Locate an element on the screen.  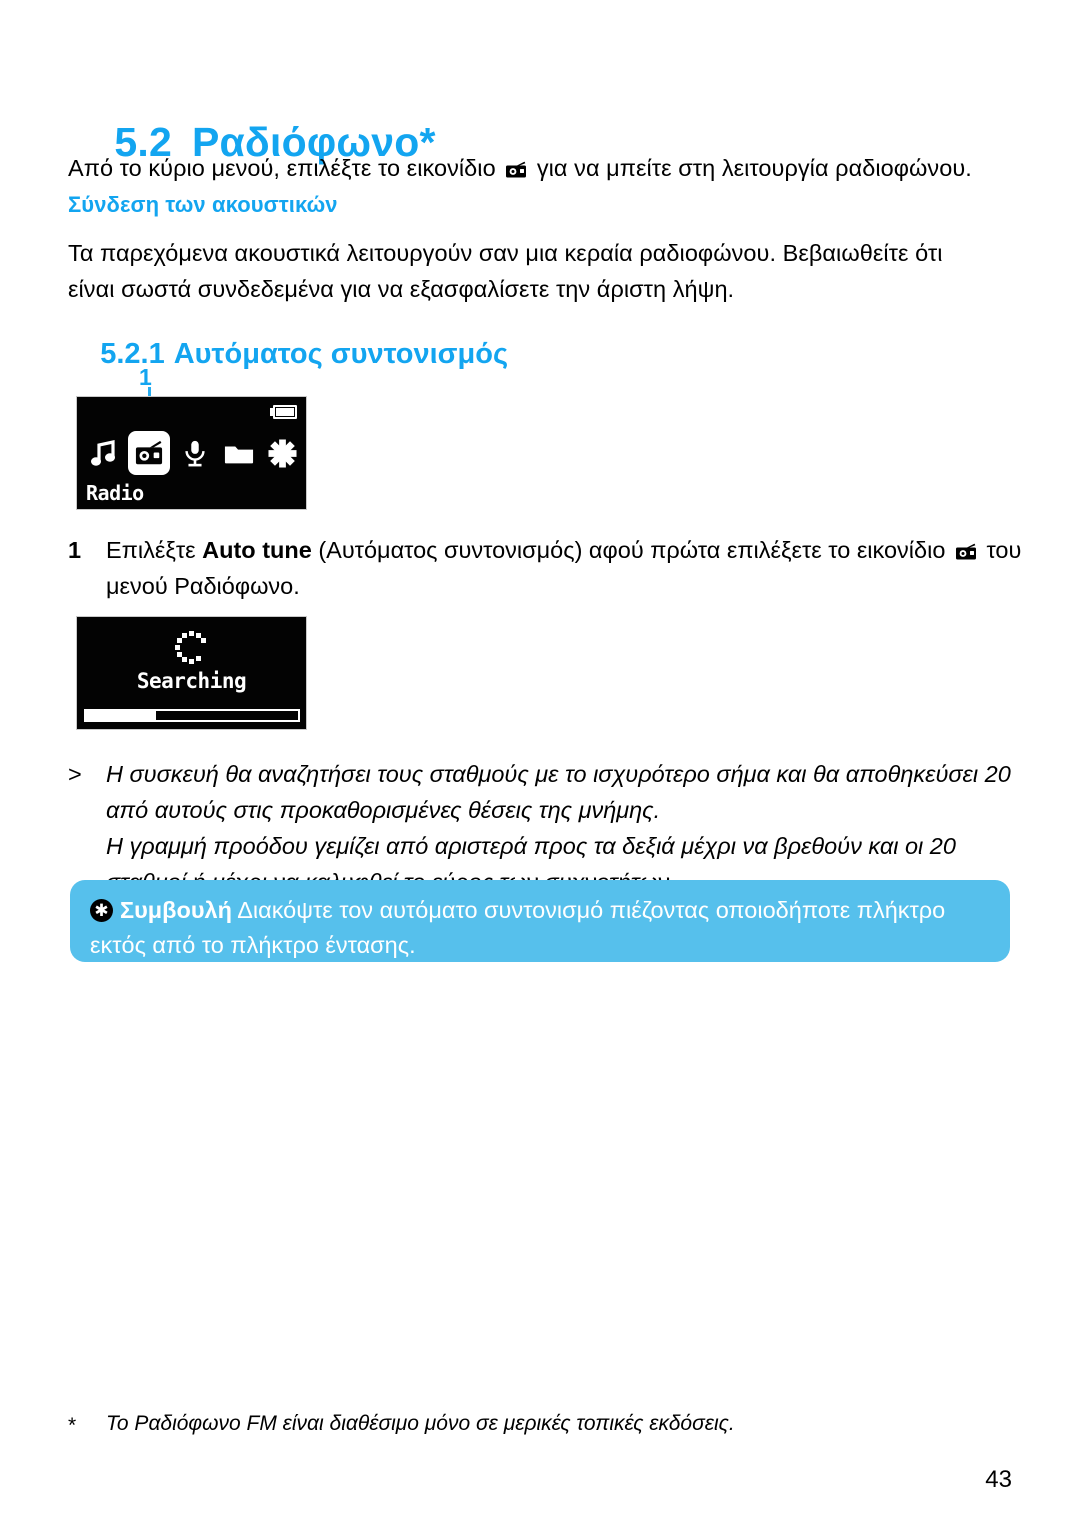
subsection-title: 5.2.1 Αυτόματος συντονισμός is located at coordinates (288, 354).